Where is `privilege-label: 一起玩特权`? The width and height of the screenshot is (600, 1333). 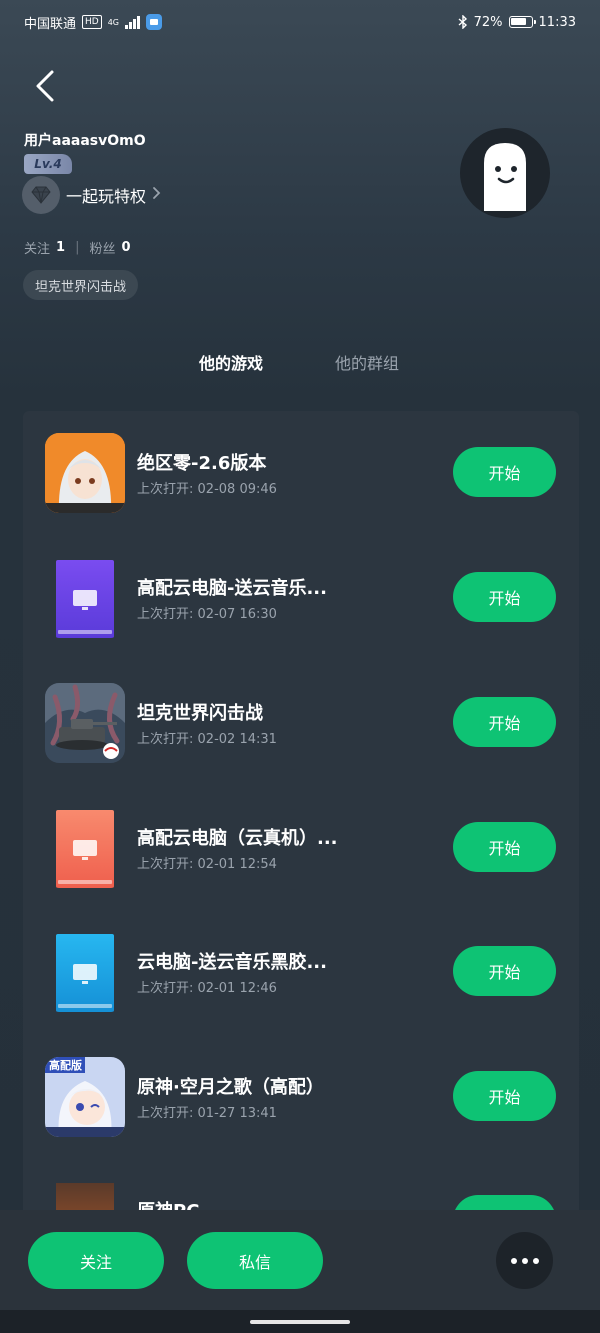 privilege-label: 一起玩特权 is located at coordinates (106, 196).